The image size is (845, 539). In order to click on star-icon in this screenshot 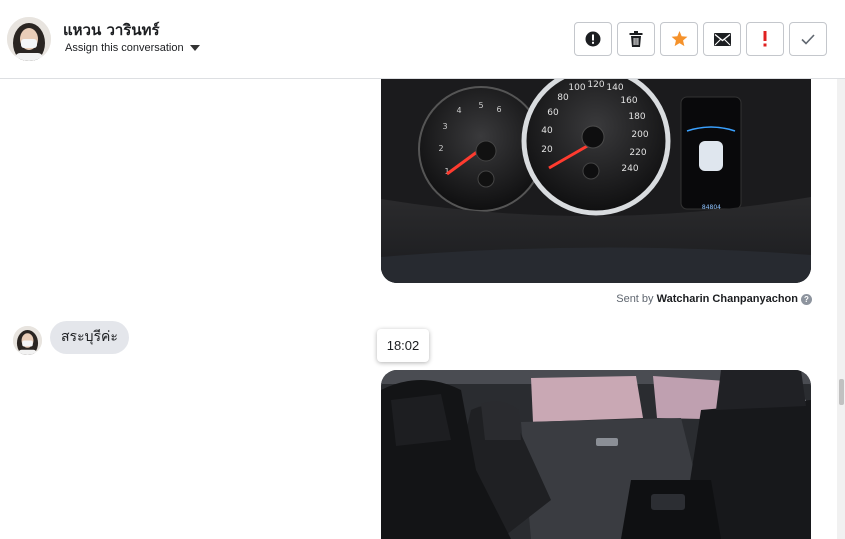, I will do `click(679, 39)`.